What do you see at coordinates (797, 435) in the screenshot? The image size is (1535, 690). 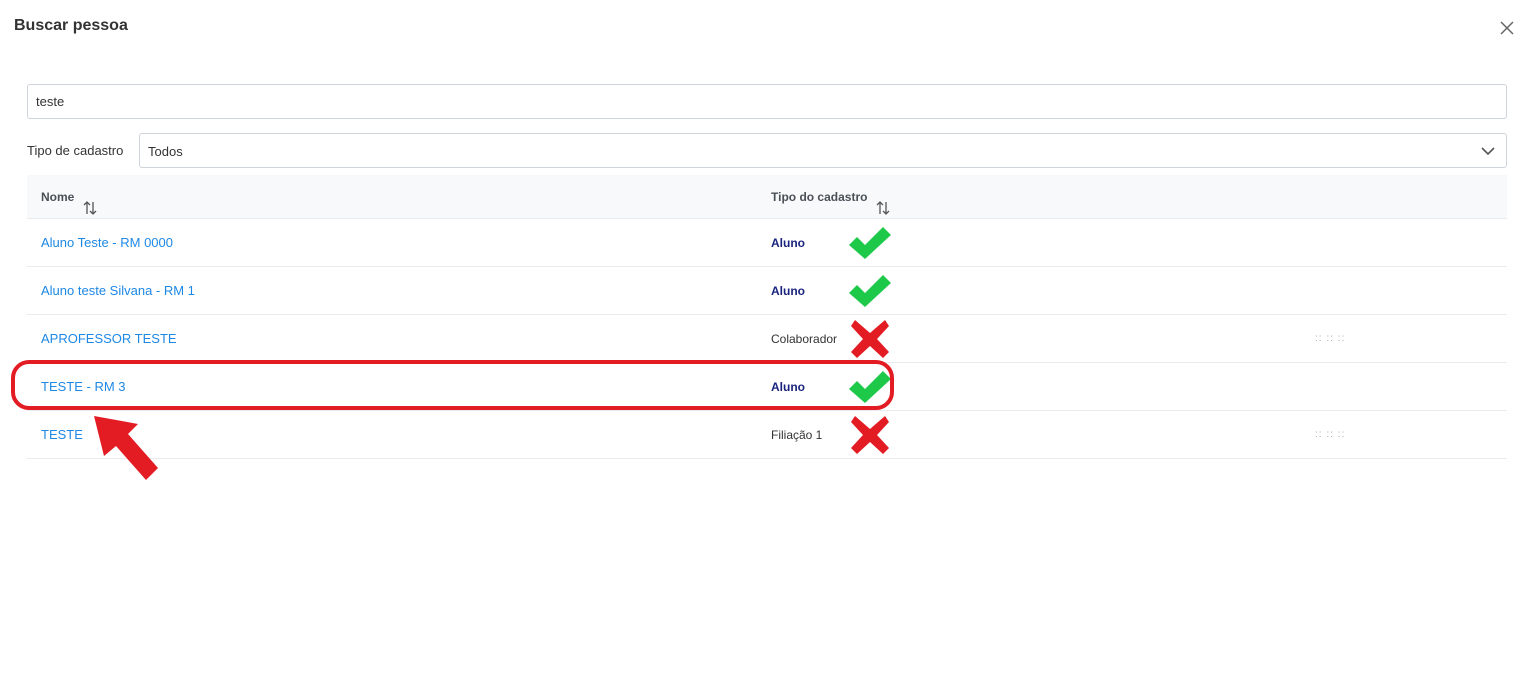 I see `tipo-cadastro-value: Filiação 1` at bounding box center [797, 435].